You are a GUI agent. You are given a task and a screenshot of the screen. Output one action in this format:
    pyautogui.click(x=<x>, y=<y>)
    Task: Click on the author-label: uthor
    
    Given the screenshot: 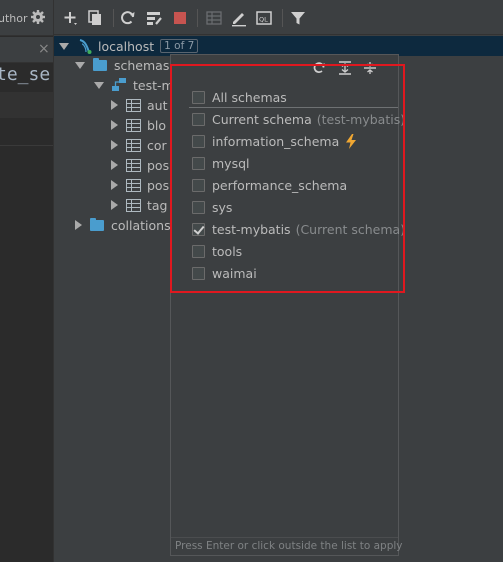 What is the action you would take?
    pyautogui.click(x=14, y=18)
    